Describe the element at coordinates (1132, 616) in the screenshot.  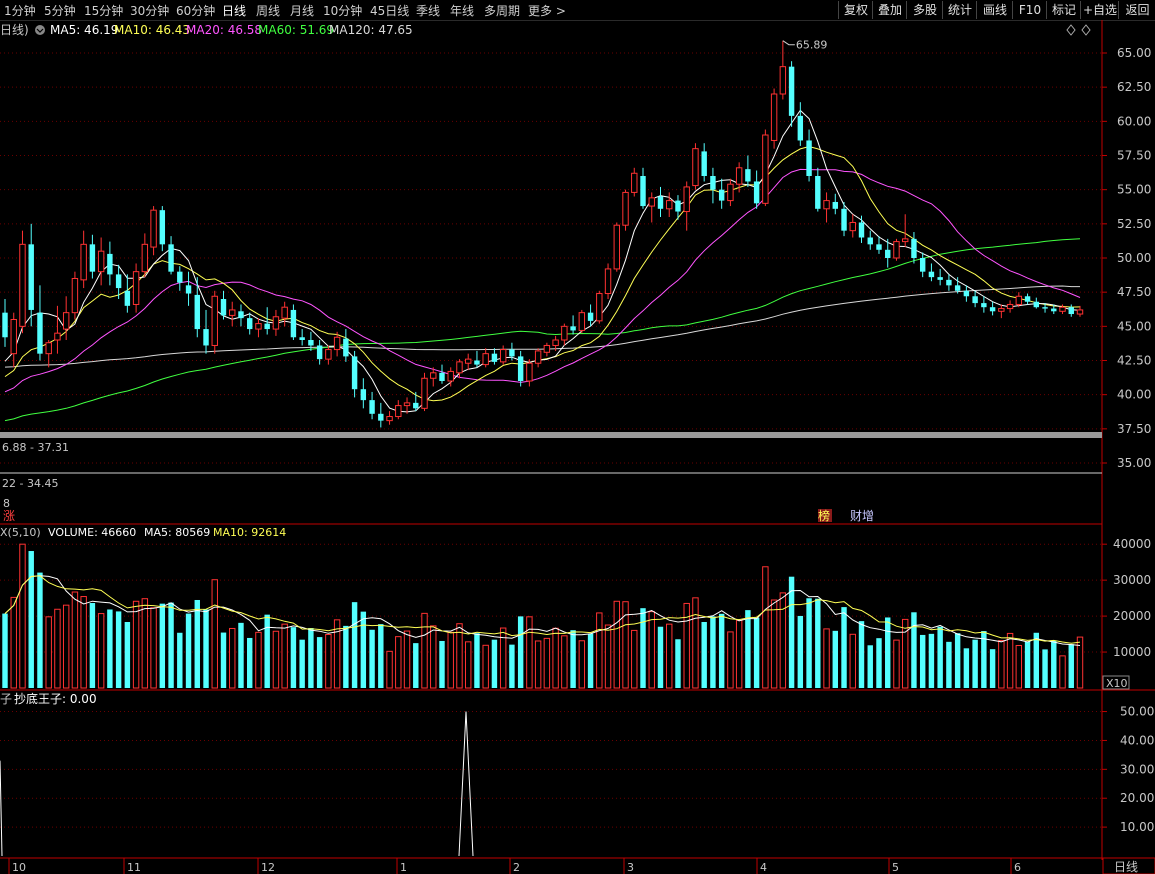
I see `volume-tick-label: 20000` at that location.